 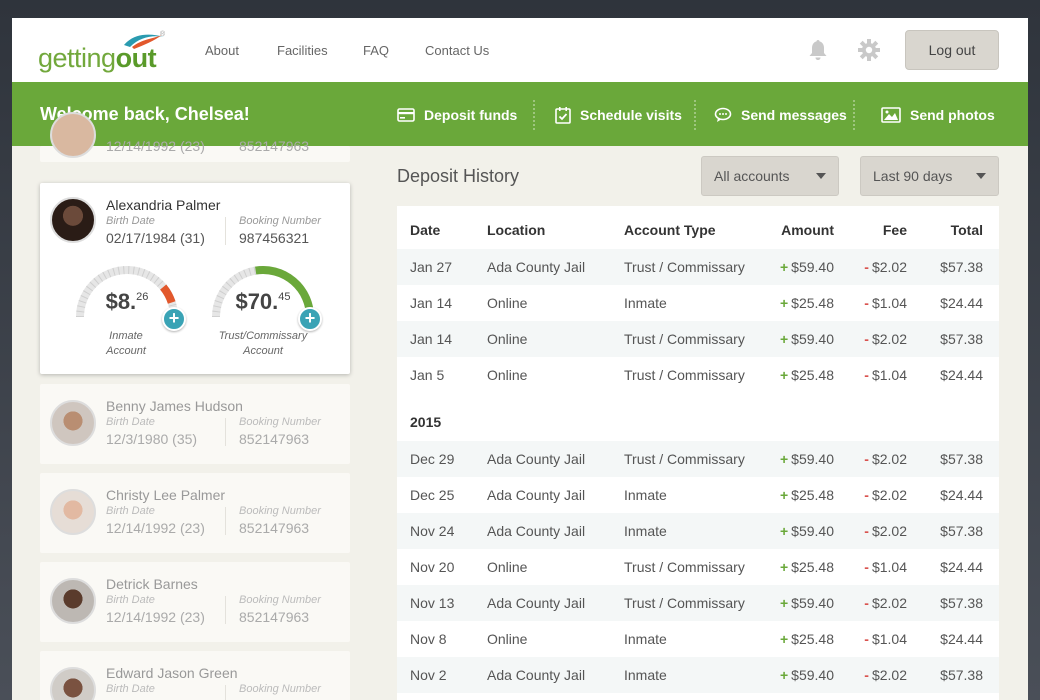 What do you see at coordinates (432, 603) in the screenshot?
I see `cell-date: Nov 13` at bounding box center [432, 603].